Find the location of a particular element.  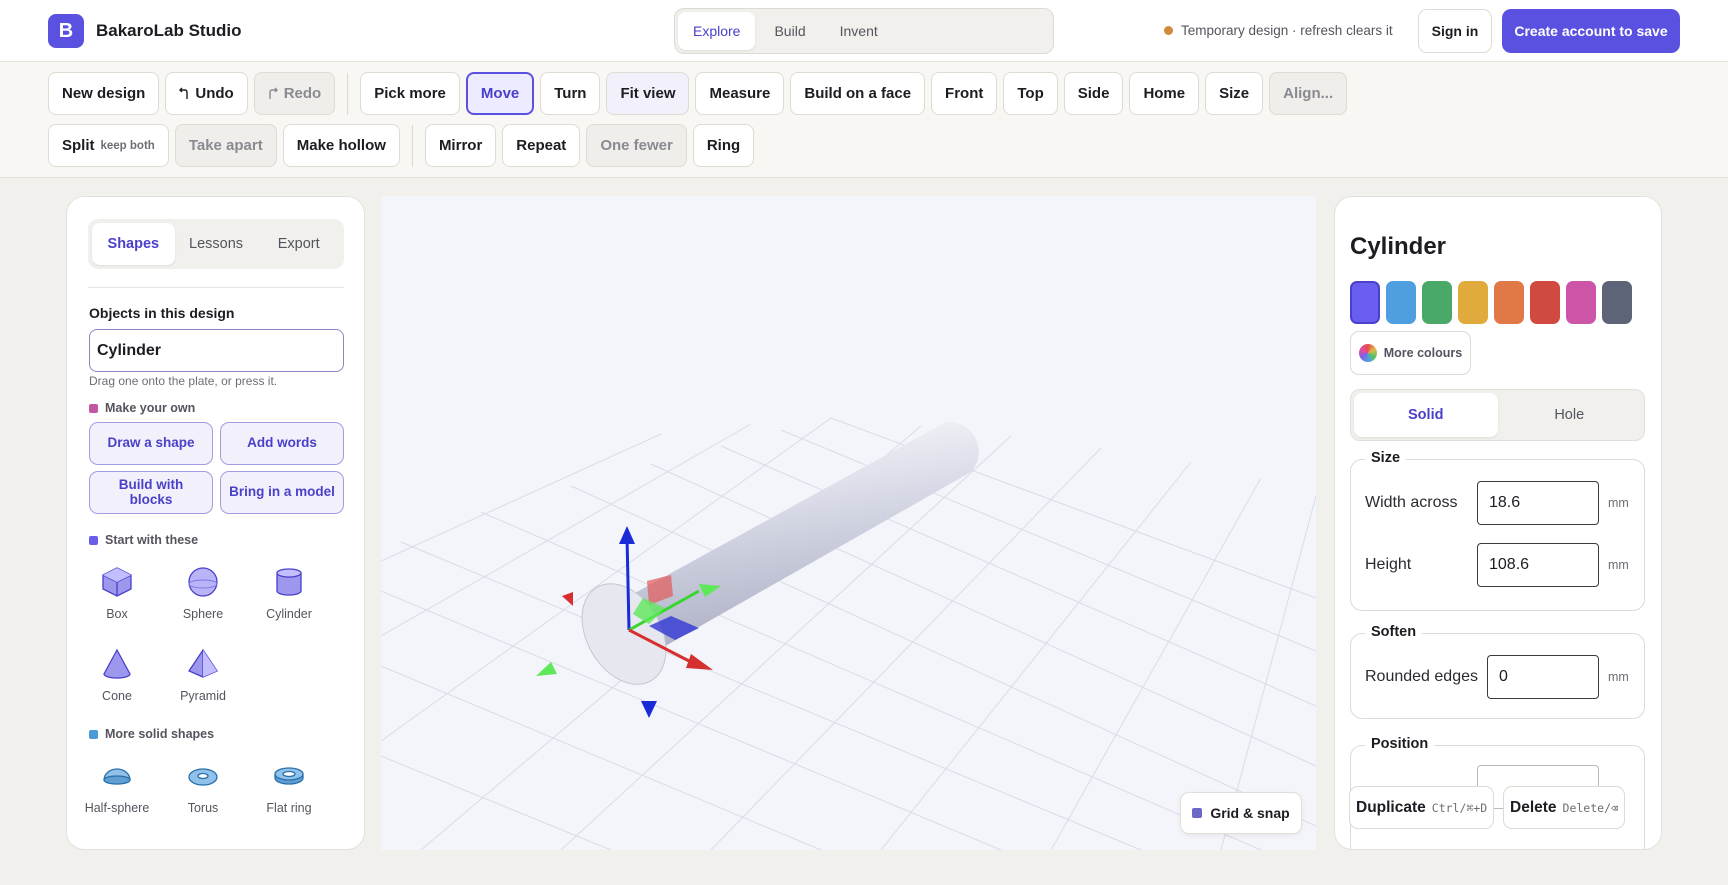

mode-build: Build is located at coordinates (789, 31).